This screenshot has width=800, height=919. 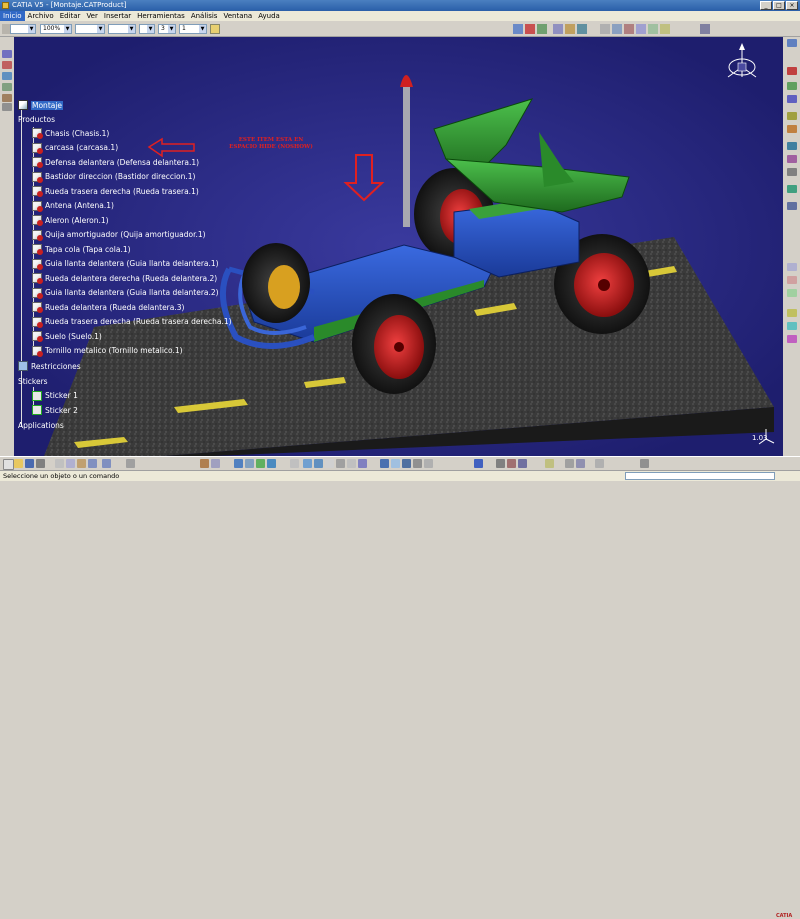 I want to click on shading-icon, so click(x=340, y=463).